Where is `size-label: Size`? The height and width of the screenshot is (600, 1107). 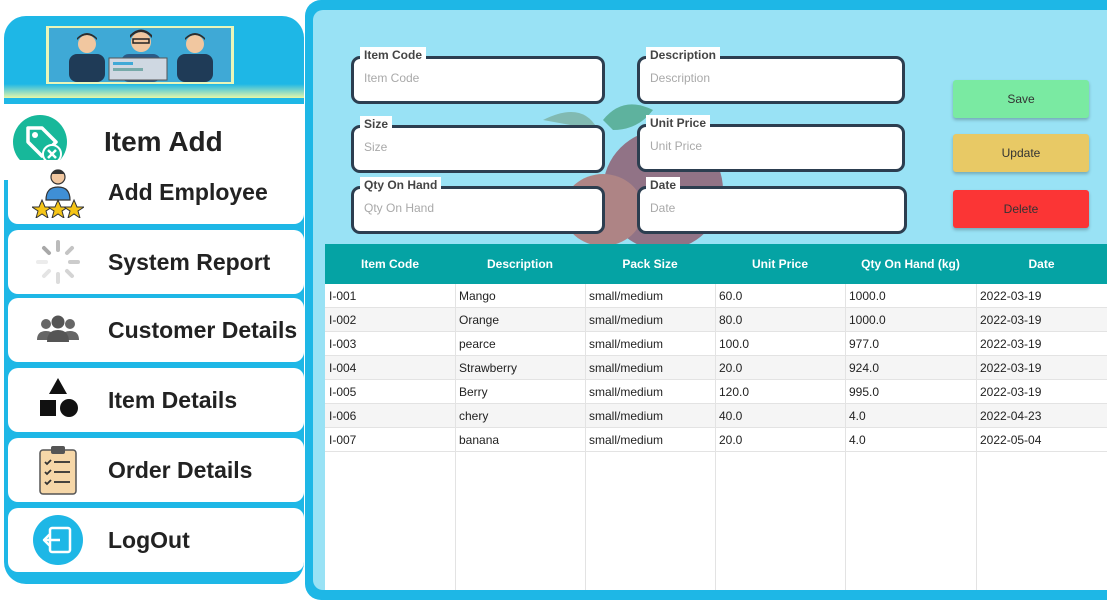
size-label: Size is located at coordinates (376, 124).